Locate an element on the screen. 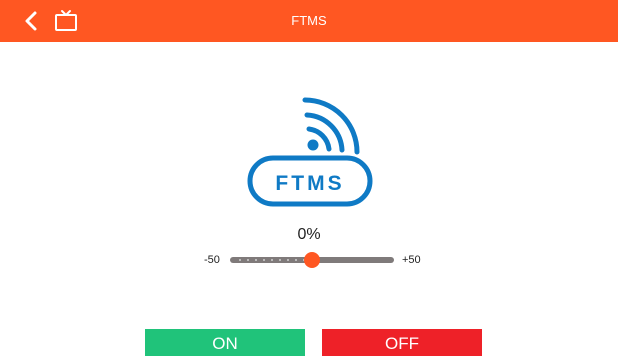 The image size is (618, 356). ftms-logo: FTMS is located at coordinates (310, 151).